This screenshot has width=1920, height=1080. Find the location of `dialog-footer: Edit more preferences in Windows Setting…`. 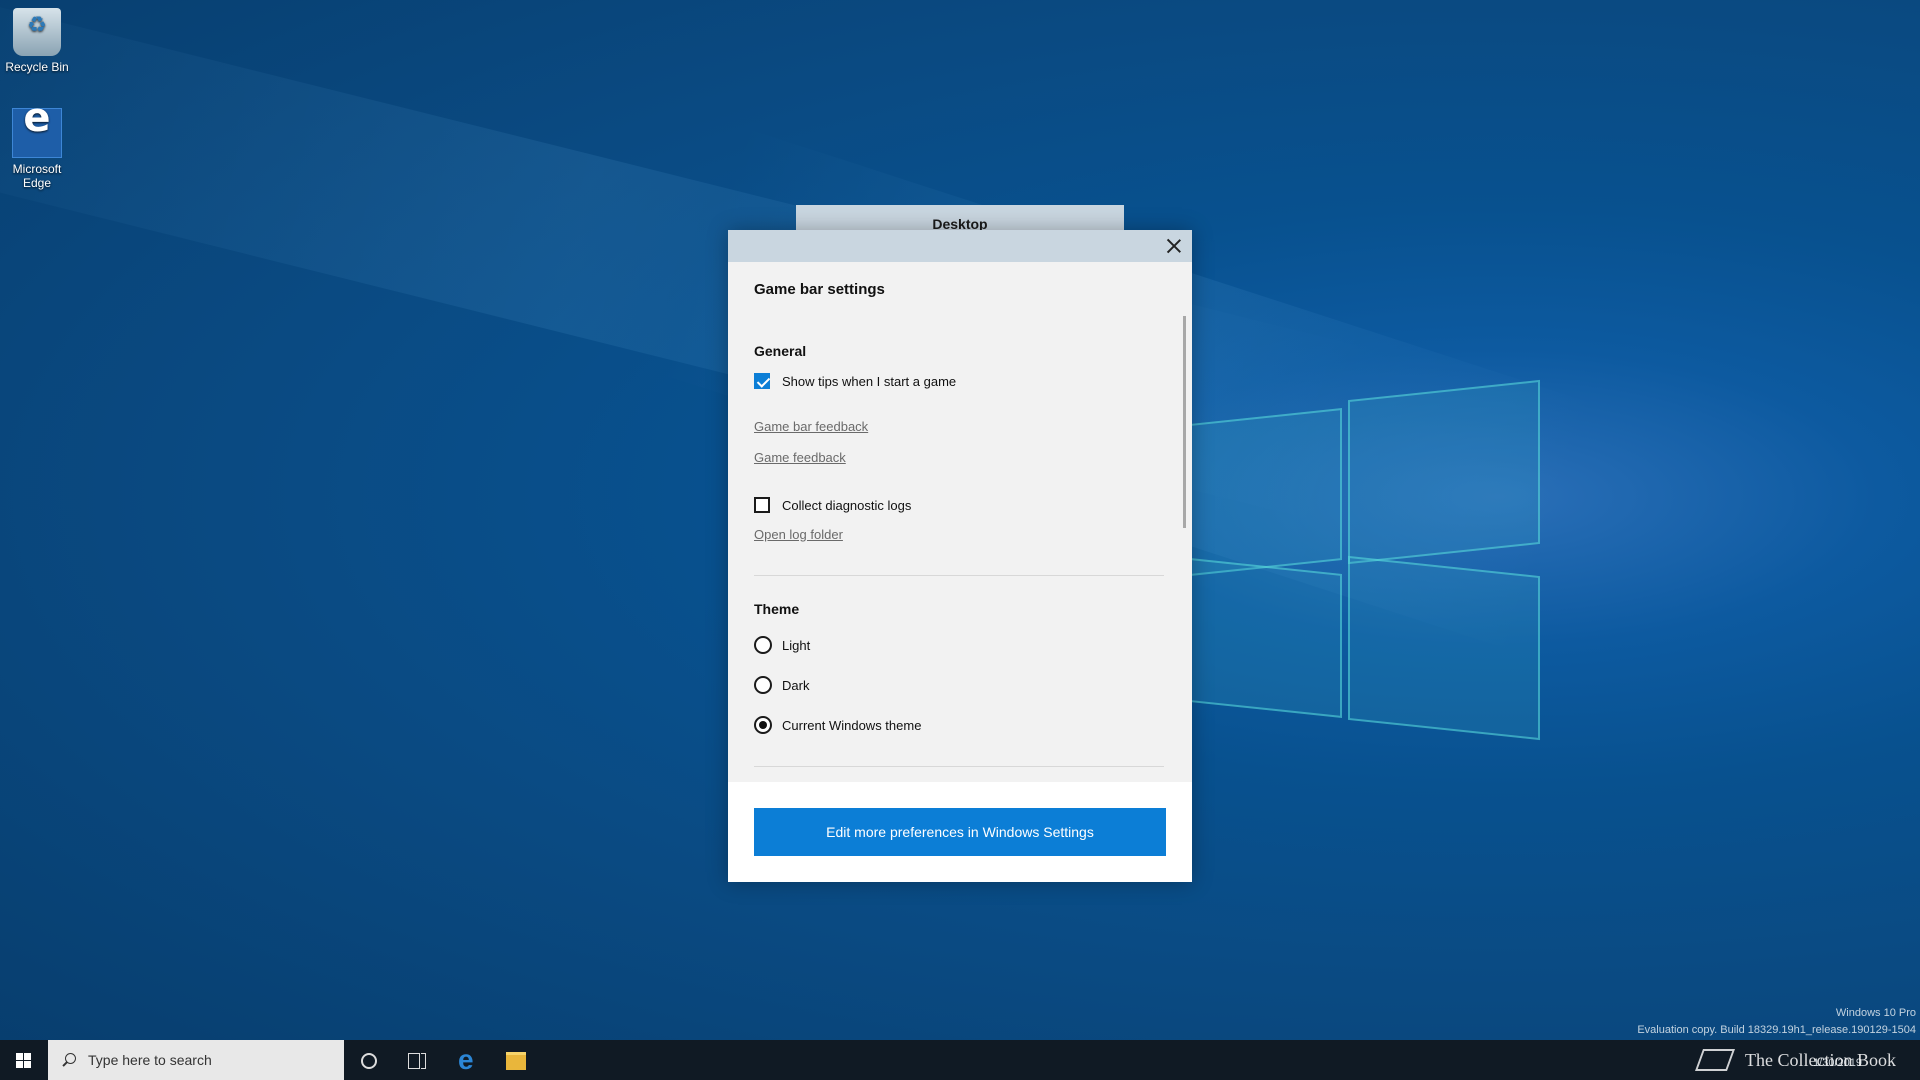

dialog-footer: Edit more preferences in Windows Setting… is located at coordinates (960, 832).